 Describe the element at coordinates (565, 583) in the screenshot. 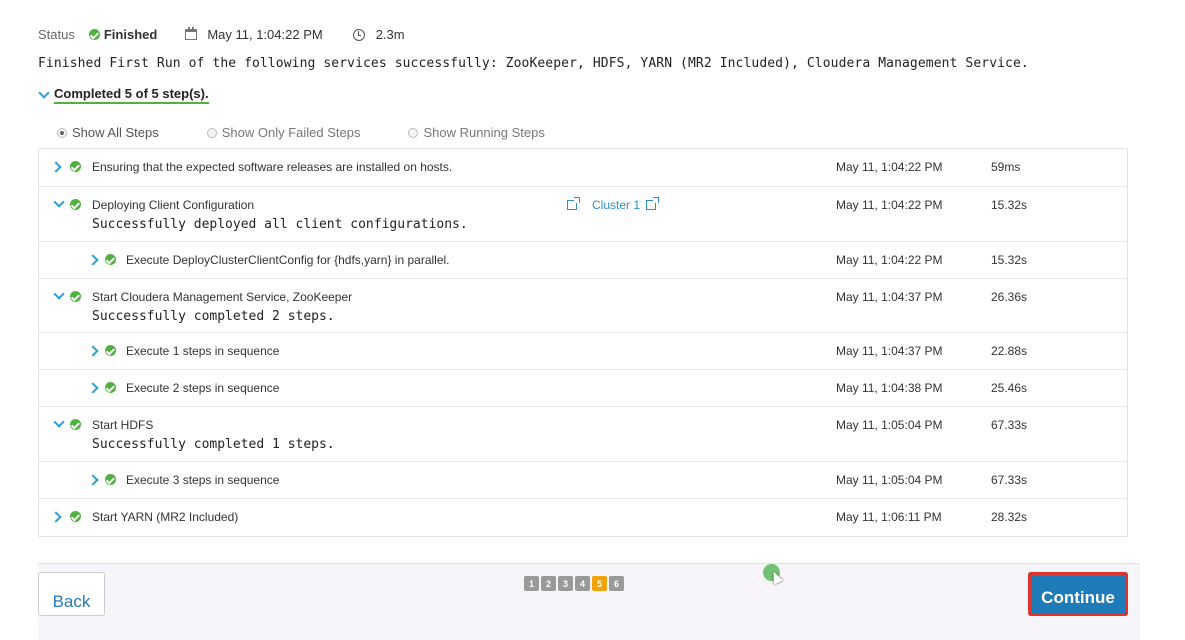

I see `page-step: 3` at that location.